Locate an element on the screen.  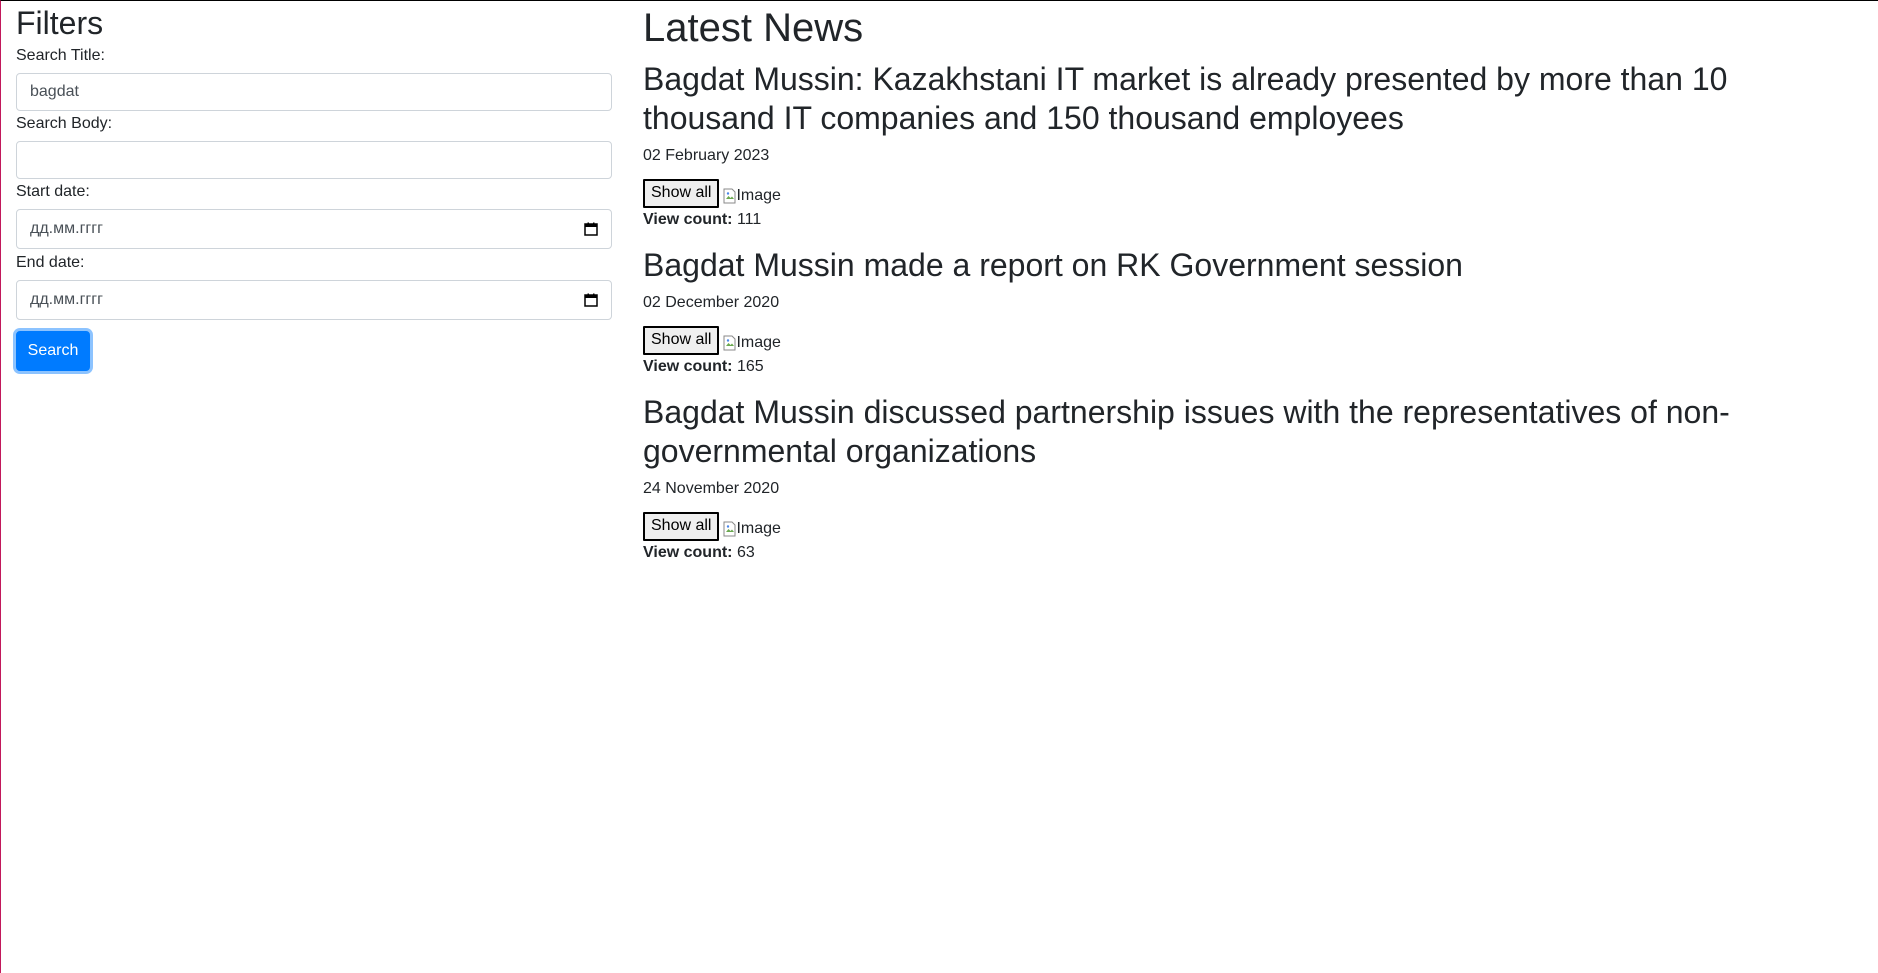
end-date-input: дд.мм.гггг is located at coordinates (314, 300).